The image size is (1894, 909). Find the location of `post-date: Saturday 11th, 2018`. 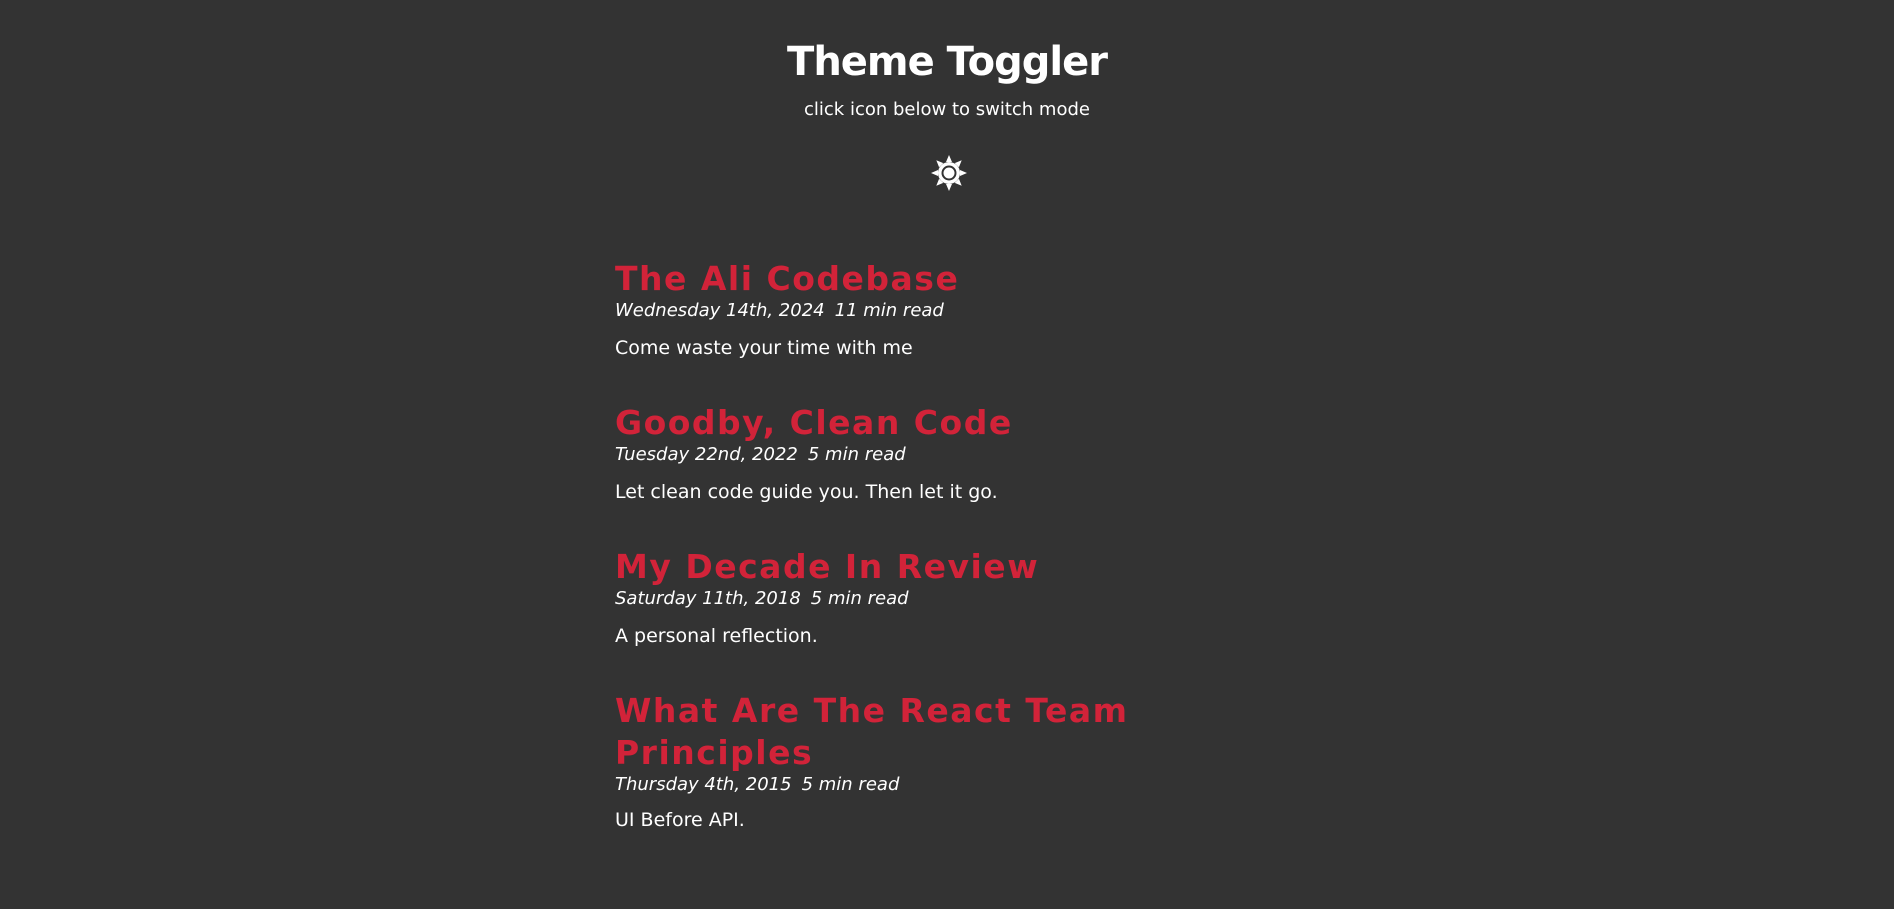

post-date: Saturday 11th, 2018 is located at coordinates (708, 598).